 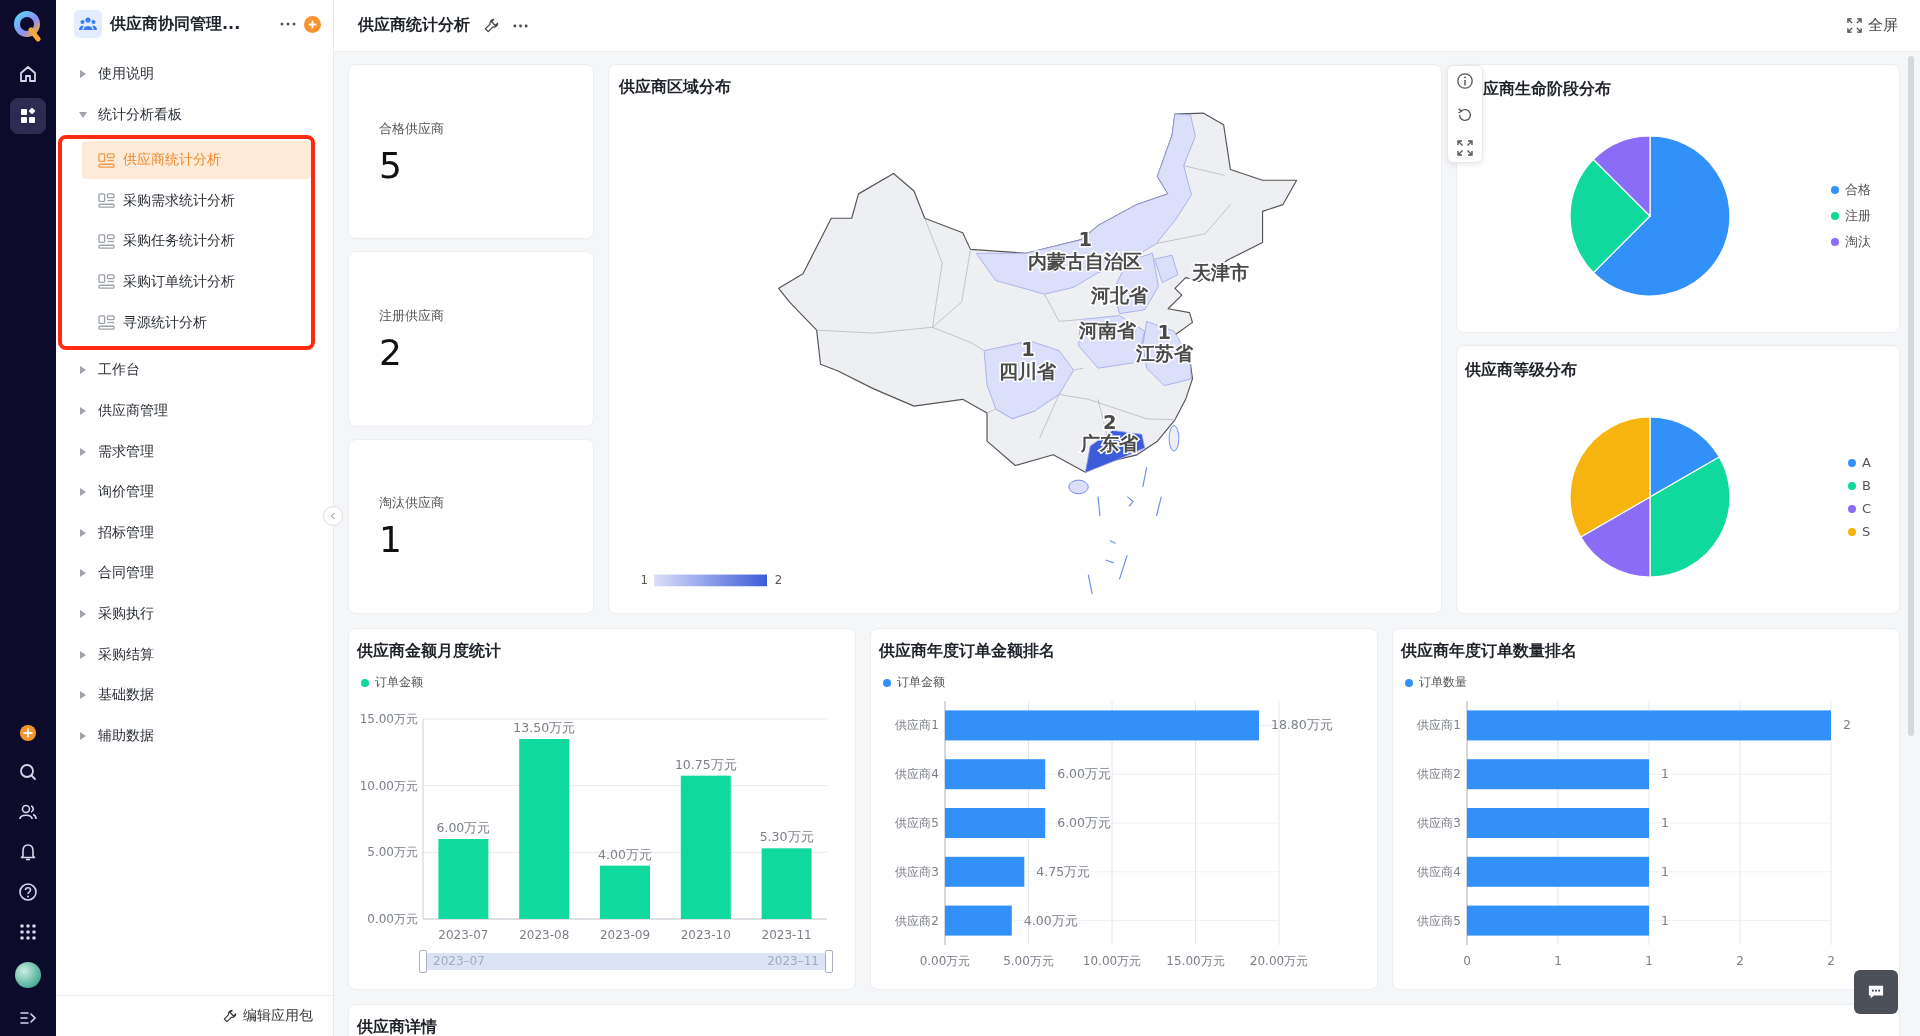 I want to click on legend-label: S, so click(x=1866, y=531).